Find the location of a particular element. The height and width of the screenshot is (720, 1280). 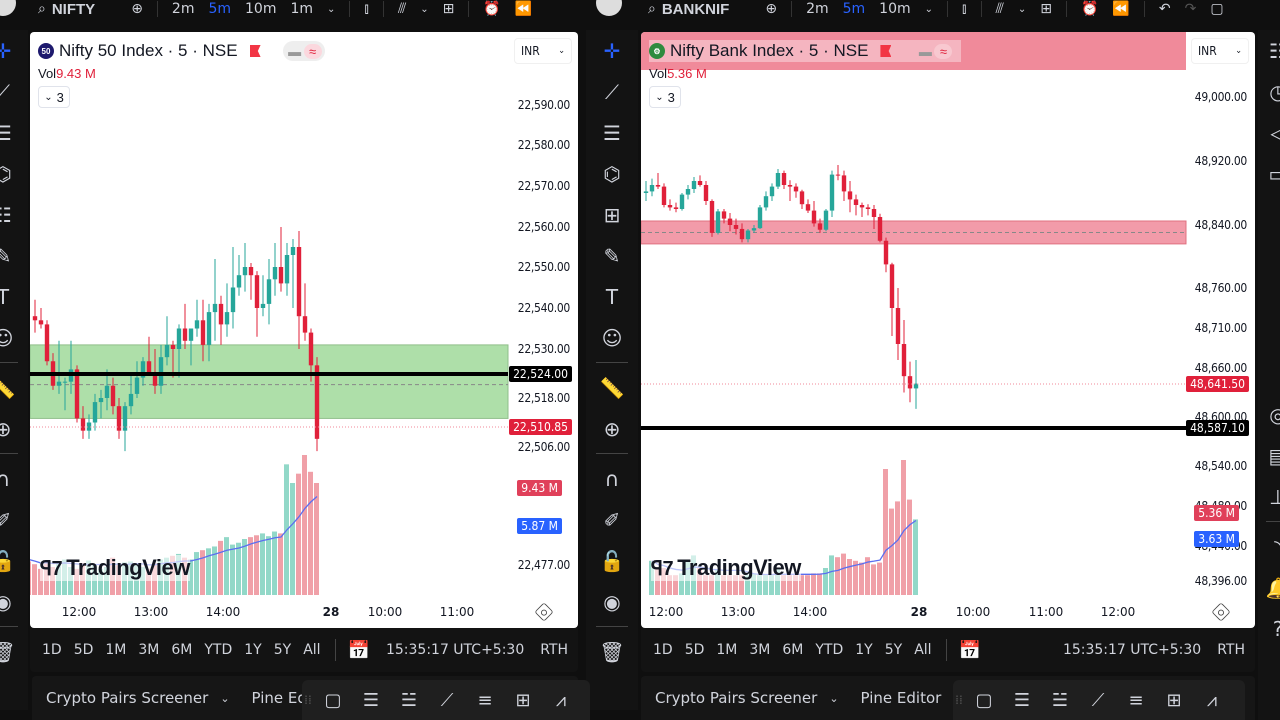

screener-chevron-icon: ⌄ is located at coordinates (833, 698).